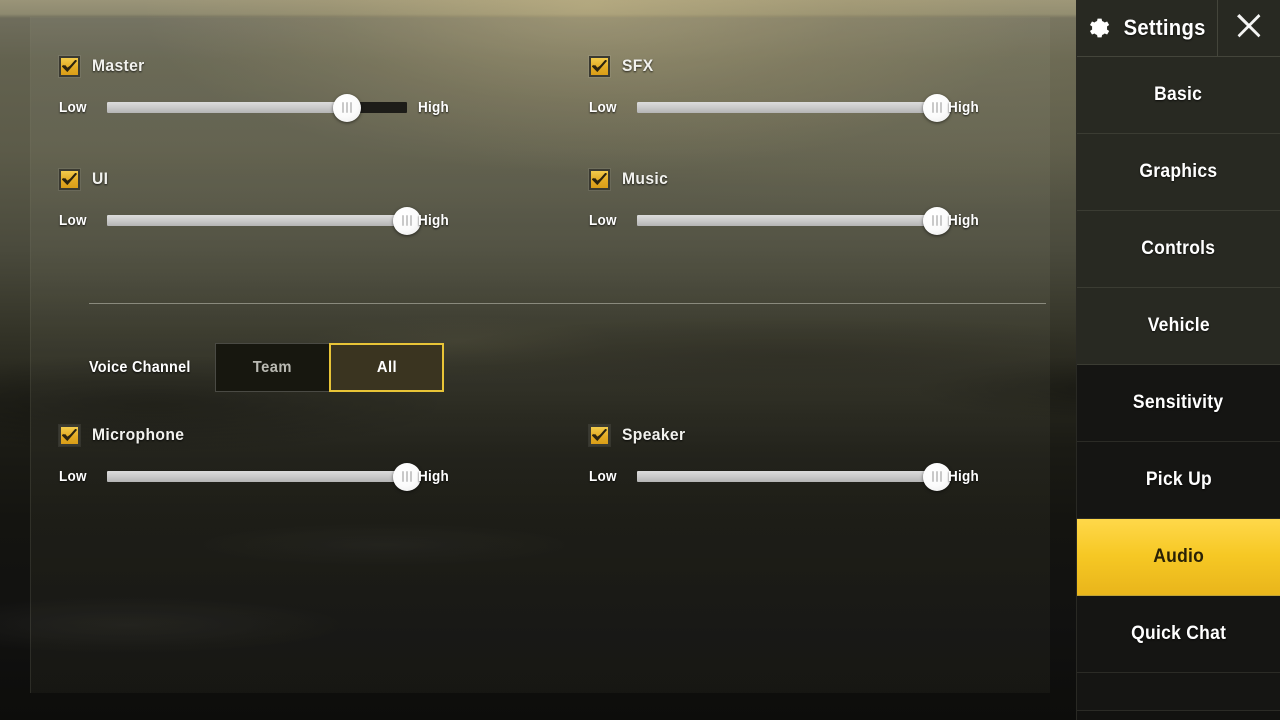 Image resolution: width=1280 pixels, height=720 pixels. I want to click on slider-speaker, so click(794, 476).